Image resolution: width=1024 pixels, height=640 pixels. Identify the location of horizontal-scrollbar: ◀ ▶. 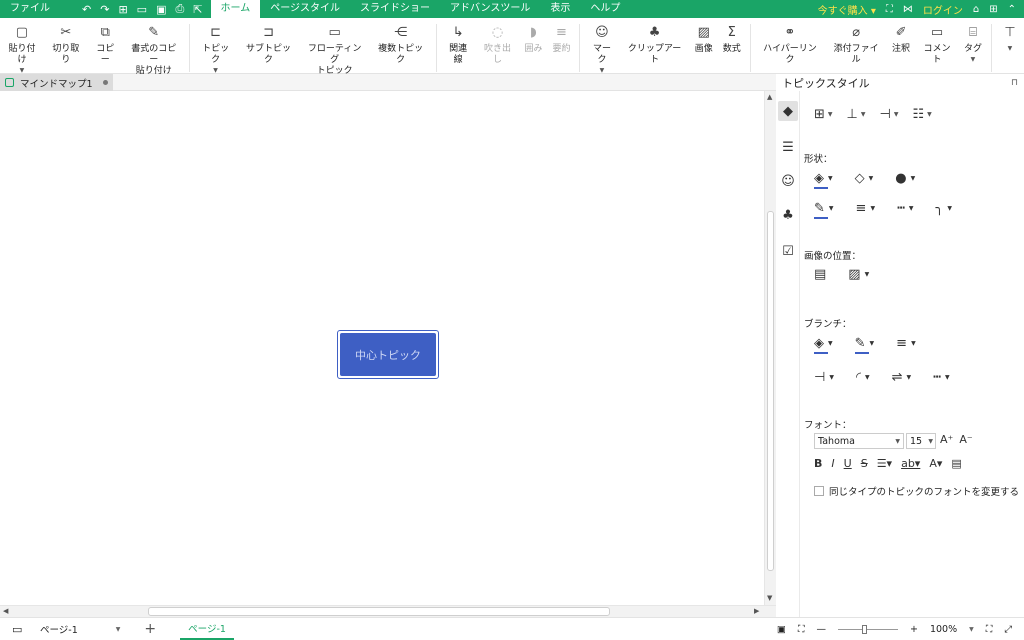
(388, 611).